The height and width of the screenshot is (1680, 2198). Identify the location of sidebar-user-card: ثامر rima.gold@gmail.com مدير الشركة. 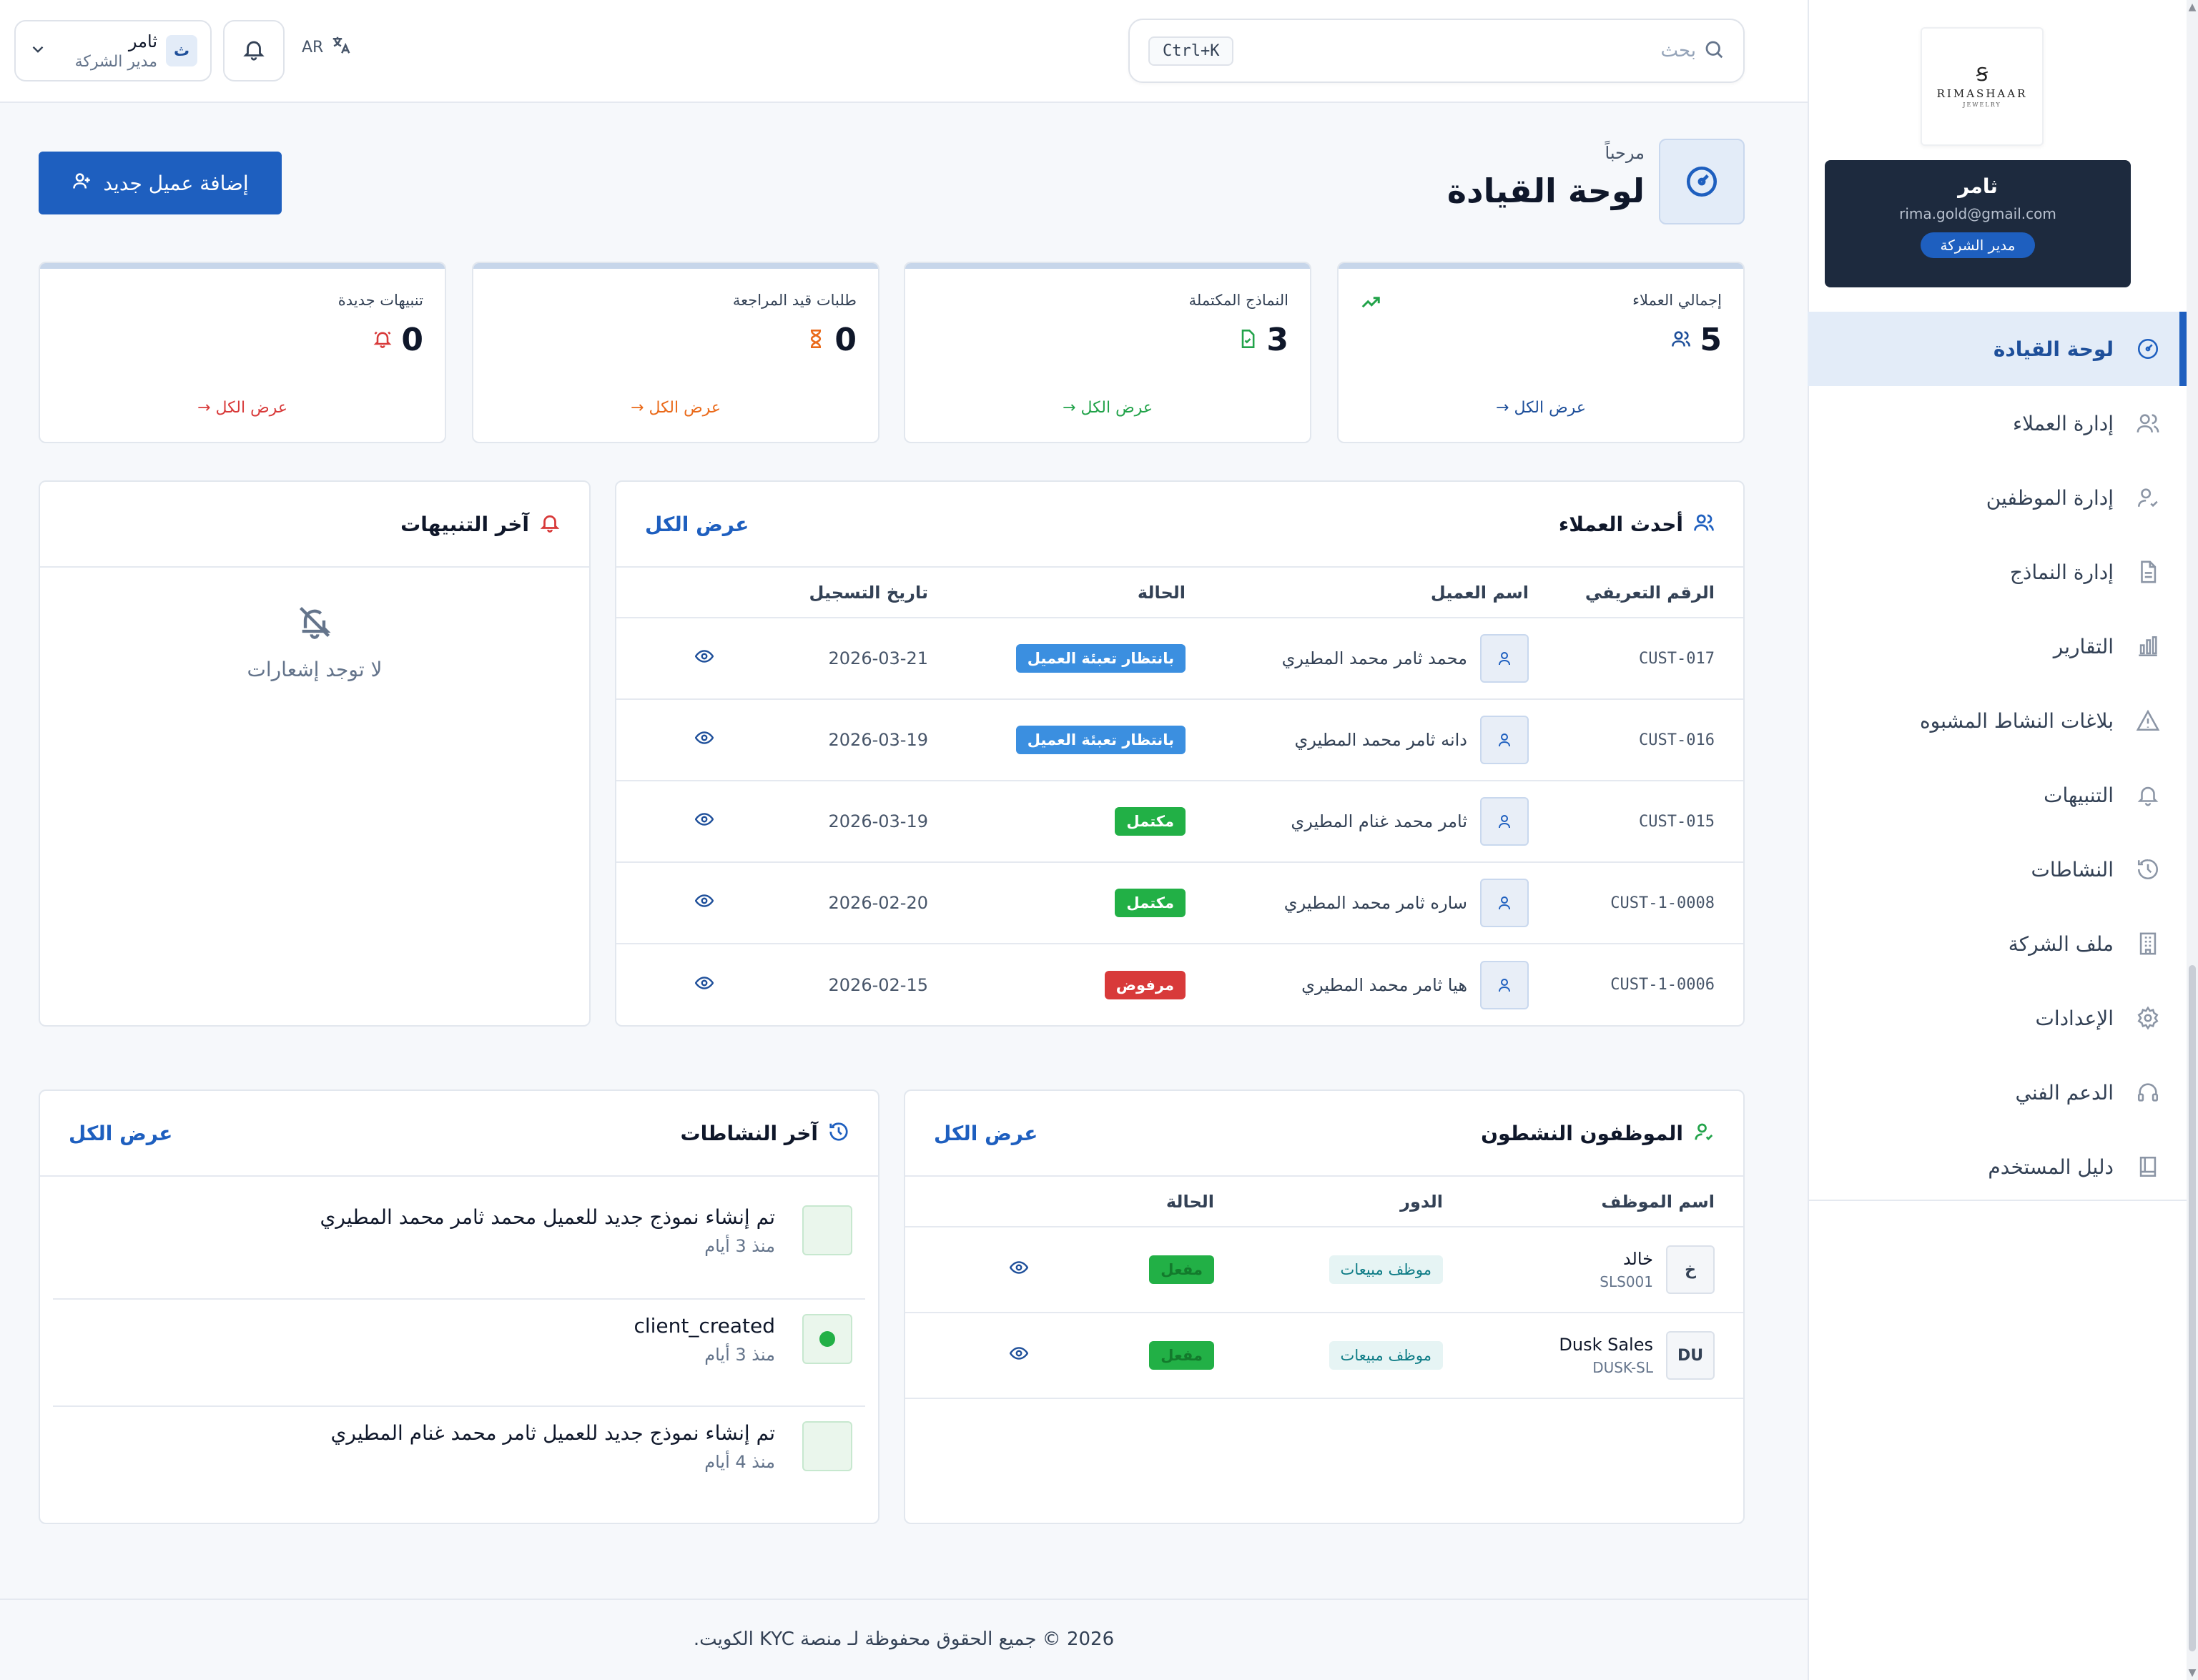
(1978, 223).